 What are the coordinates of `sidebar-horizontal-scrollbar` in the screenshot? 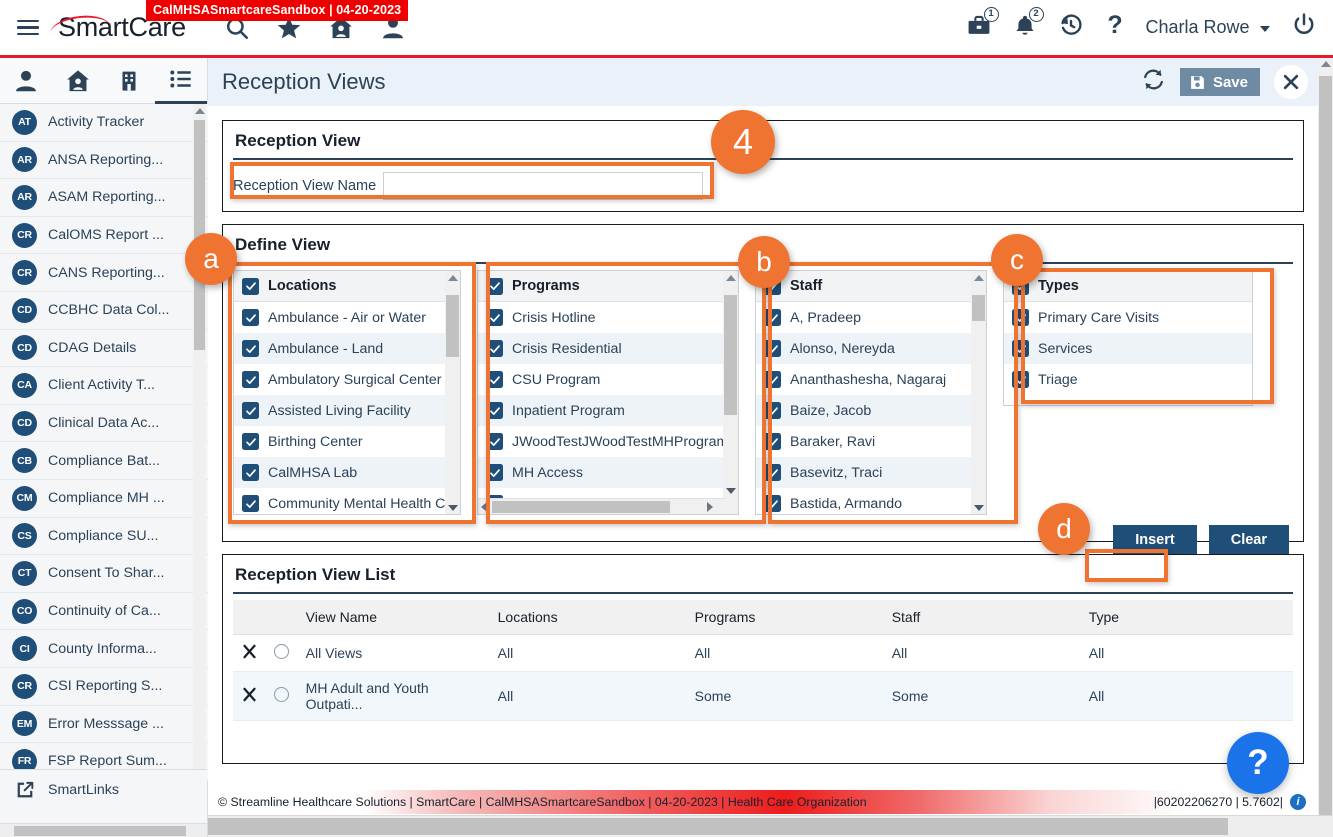 It's located at (103, 830).